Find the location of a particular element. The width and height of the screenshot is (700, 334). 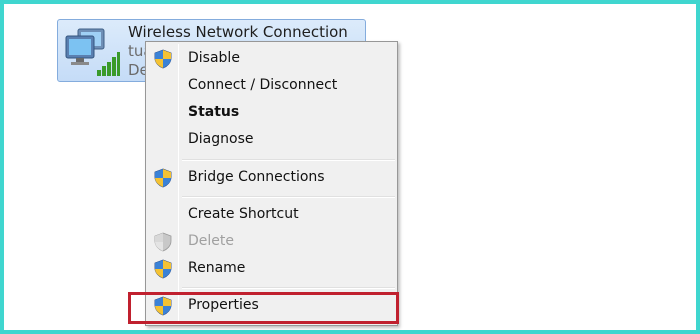

menu-item-disable: Disable is located at coordinates (271, 59).